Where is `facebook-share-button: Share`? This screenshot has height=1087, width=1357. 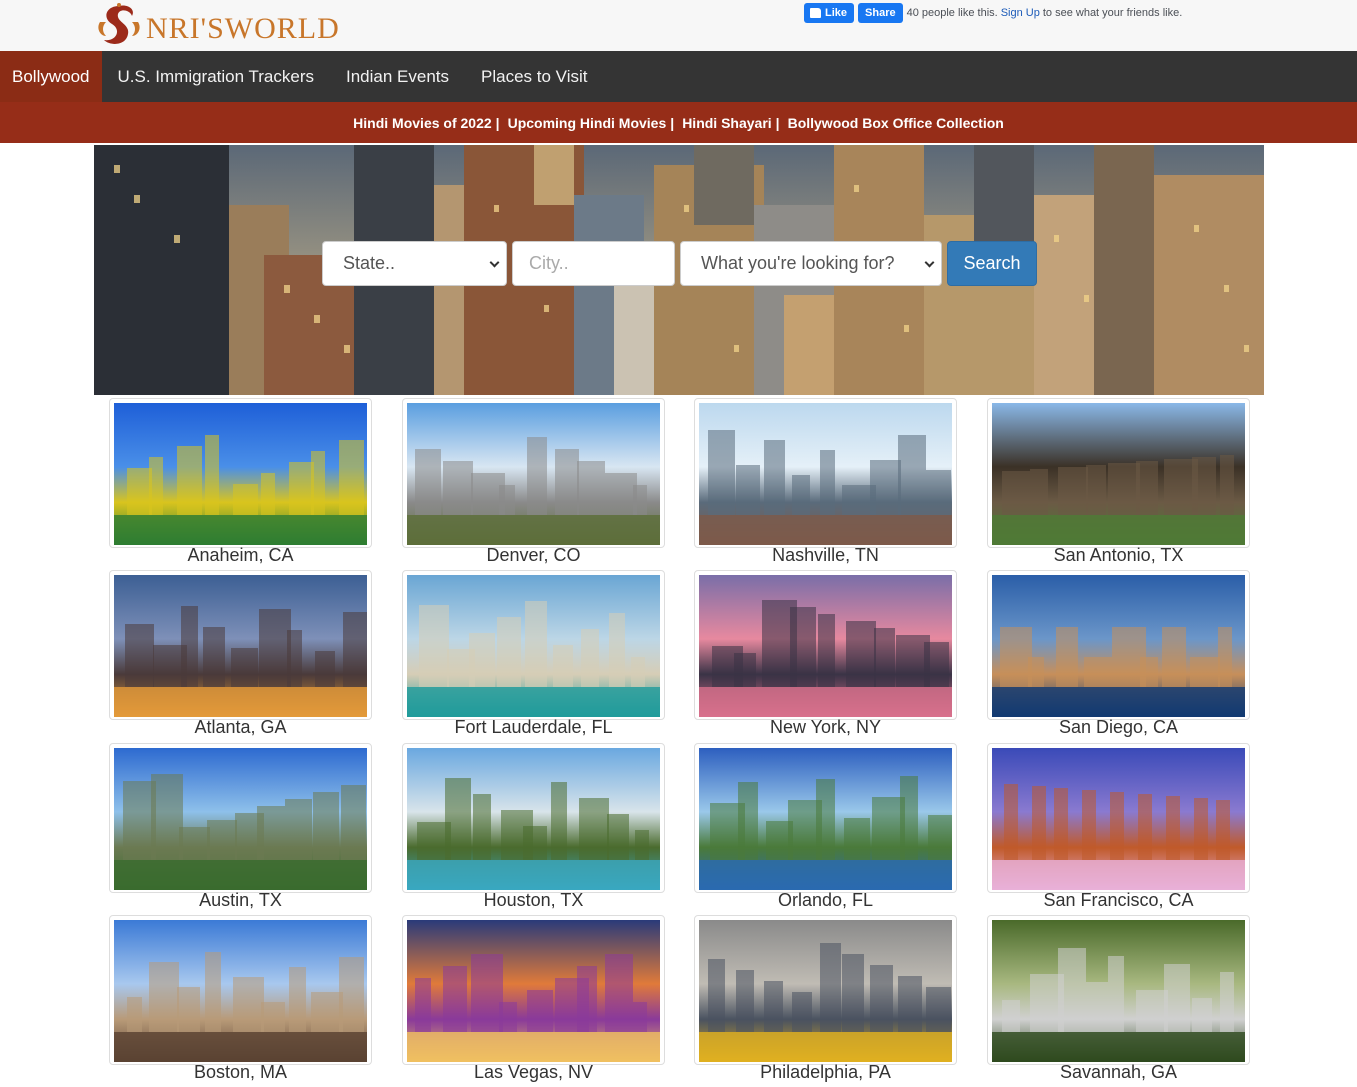
facebook-share-button: Share is located at coordinates (880, 13).